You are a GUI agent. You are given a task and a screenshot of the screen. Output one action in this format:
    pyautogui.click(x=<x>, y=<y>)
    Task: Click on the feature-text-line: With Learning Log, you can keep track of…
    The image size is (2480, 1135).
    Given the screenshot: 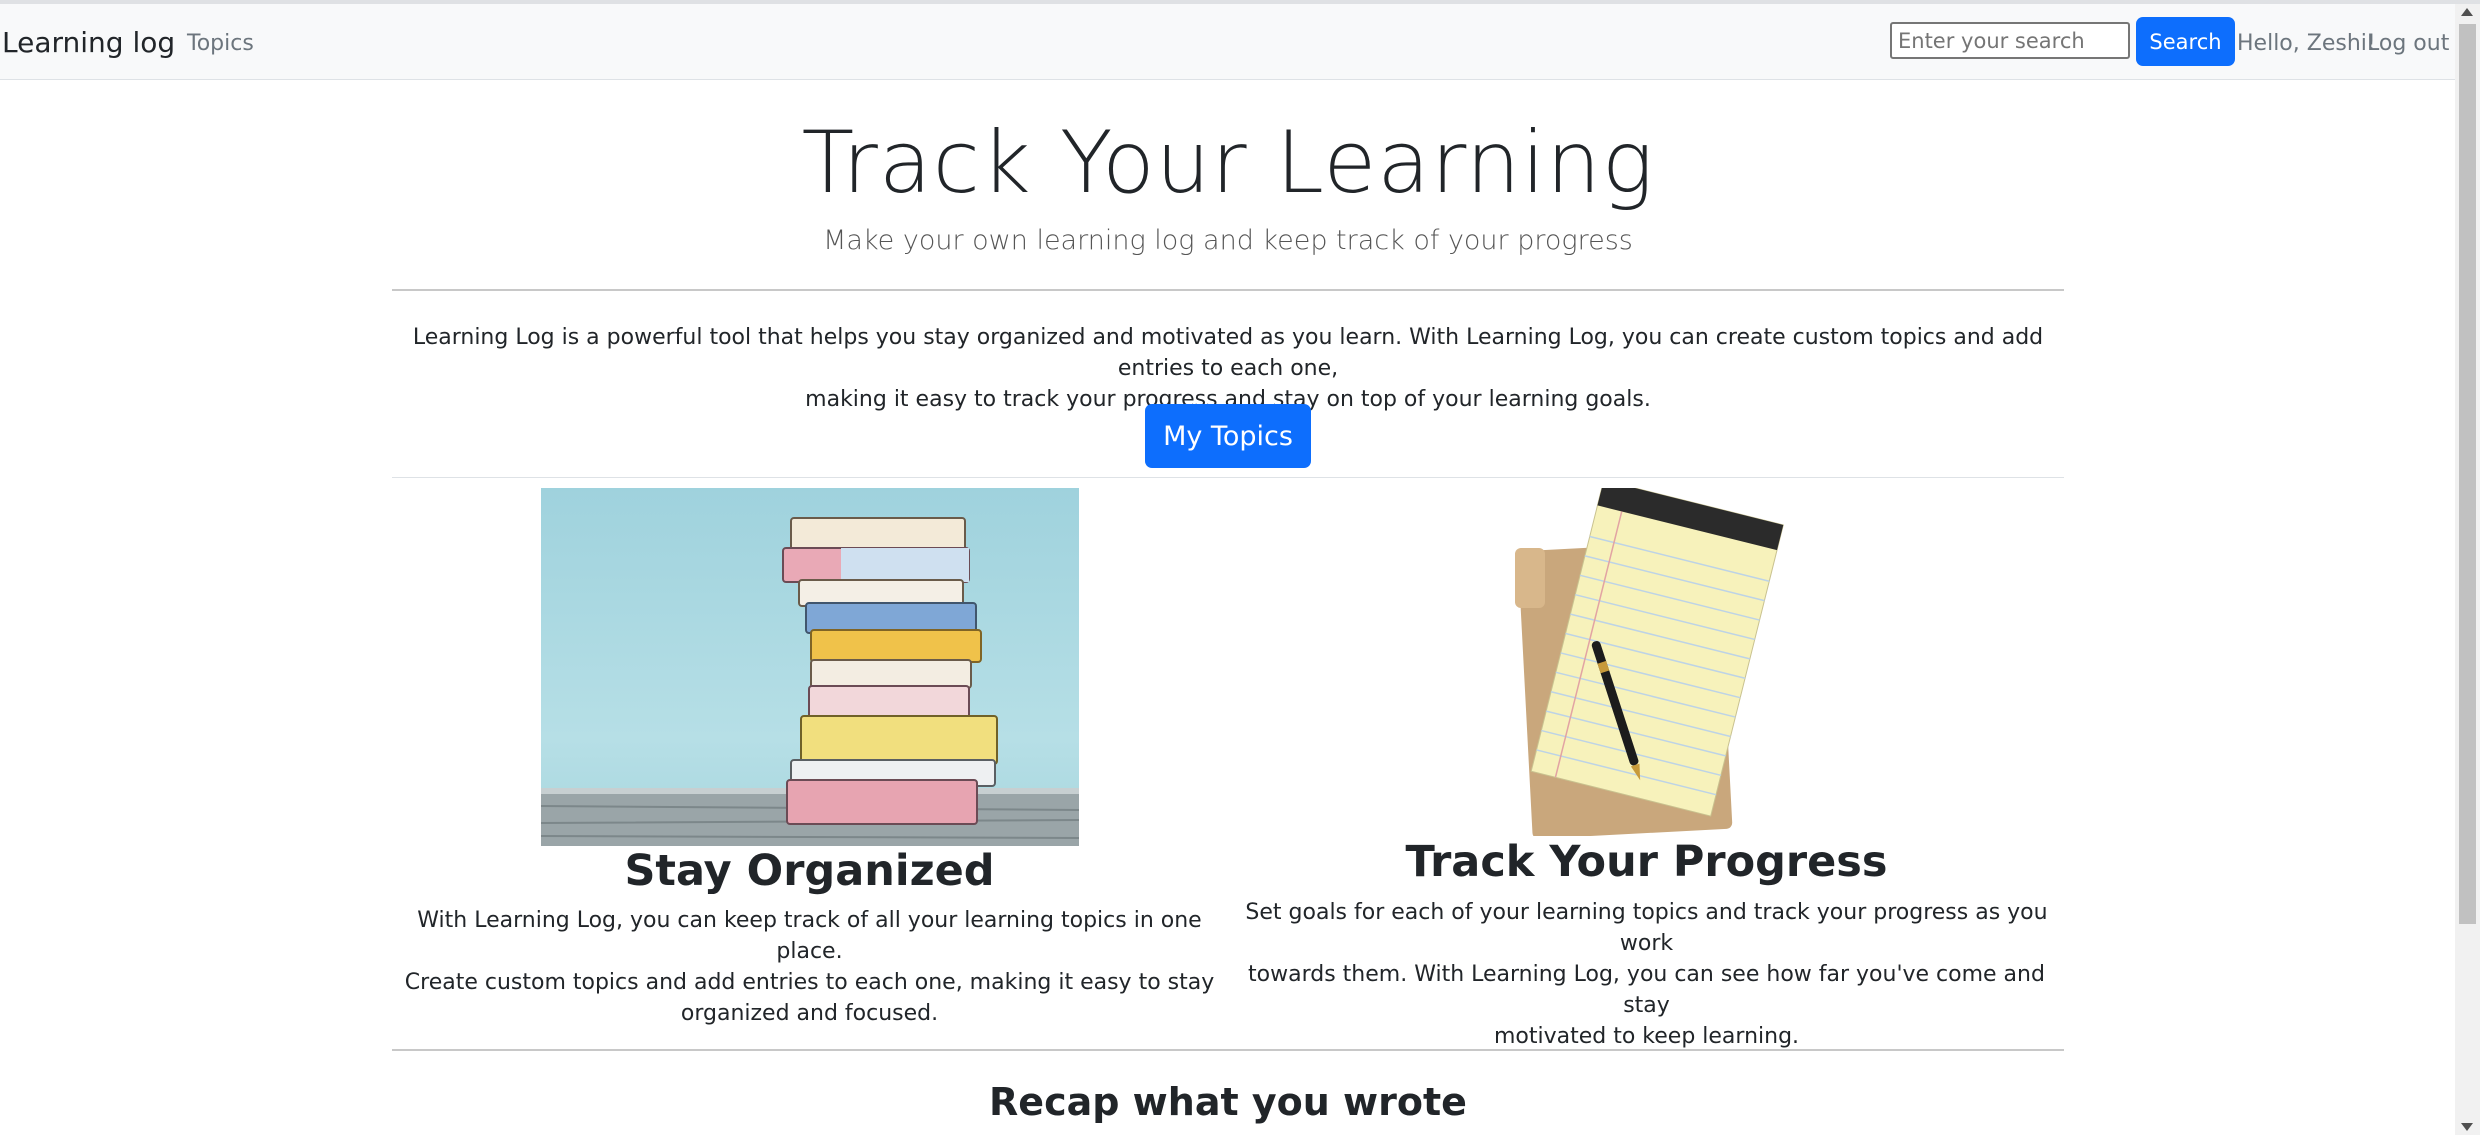 What is the action you would take?
    pyautogui.click(x=809, y=936)
    